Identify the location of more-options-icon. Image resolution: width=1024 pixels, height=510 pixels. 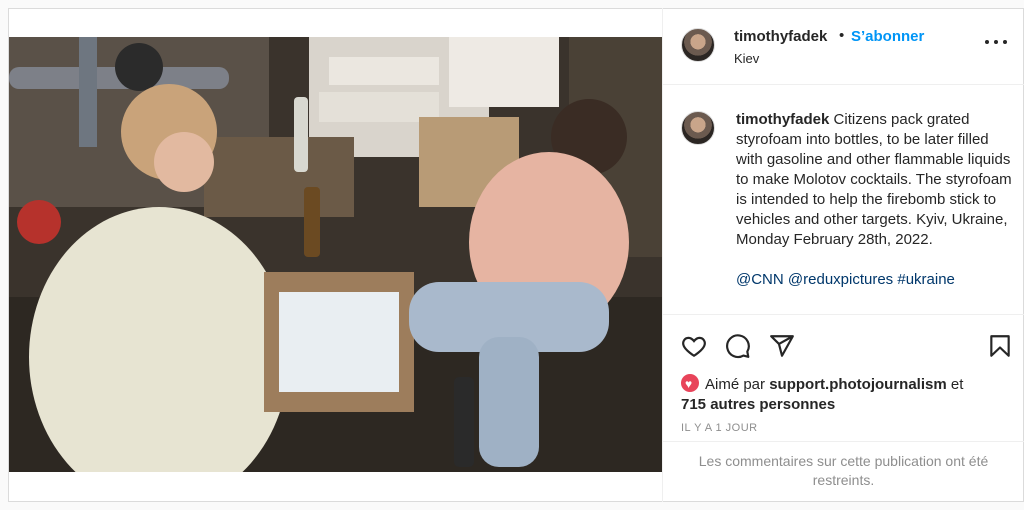
(997, 42).